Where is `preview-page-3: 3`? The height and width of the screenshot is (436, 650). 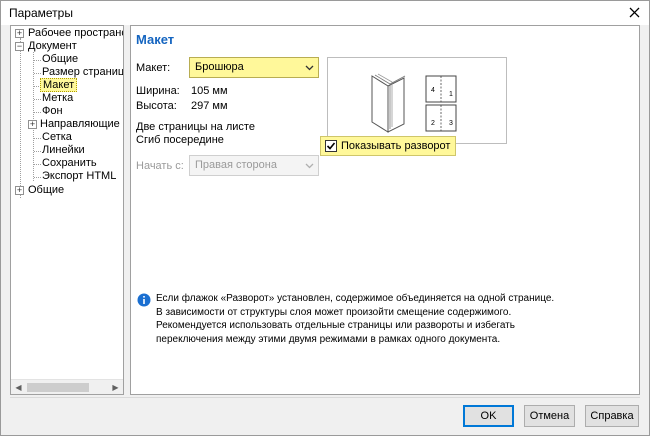 preview-page-3: 3 is located at coordinates (451, 123).